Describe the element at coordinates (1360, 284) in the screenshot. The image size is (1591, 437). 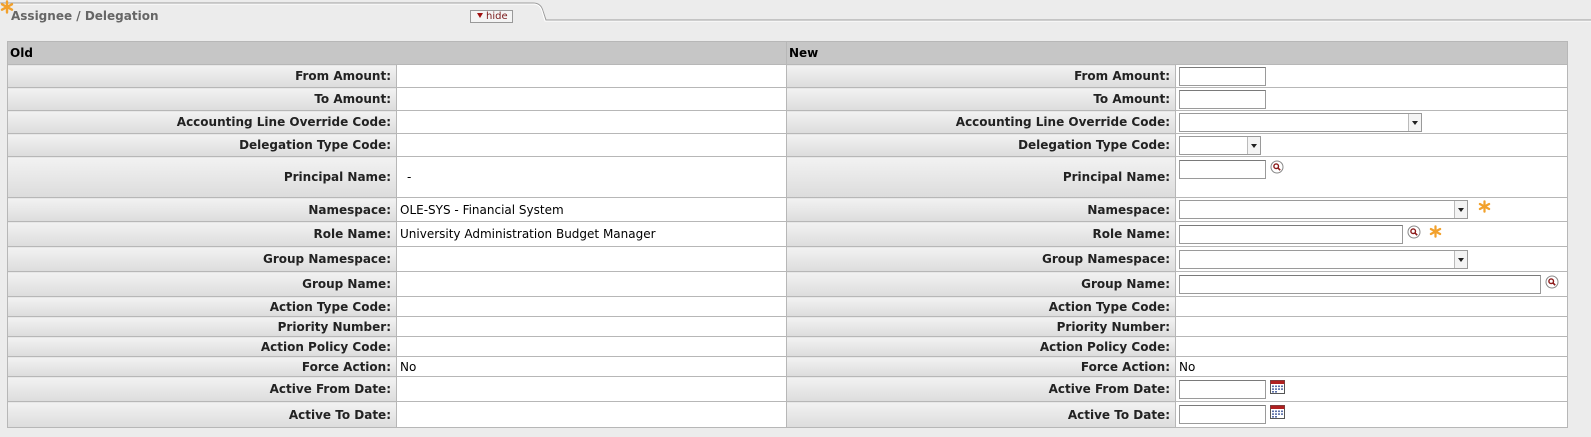
I see `group-name-input` at that location.